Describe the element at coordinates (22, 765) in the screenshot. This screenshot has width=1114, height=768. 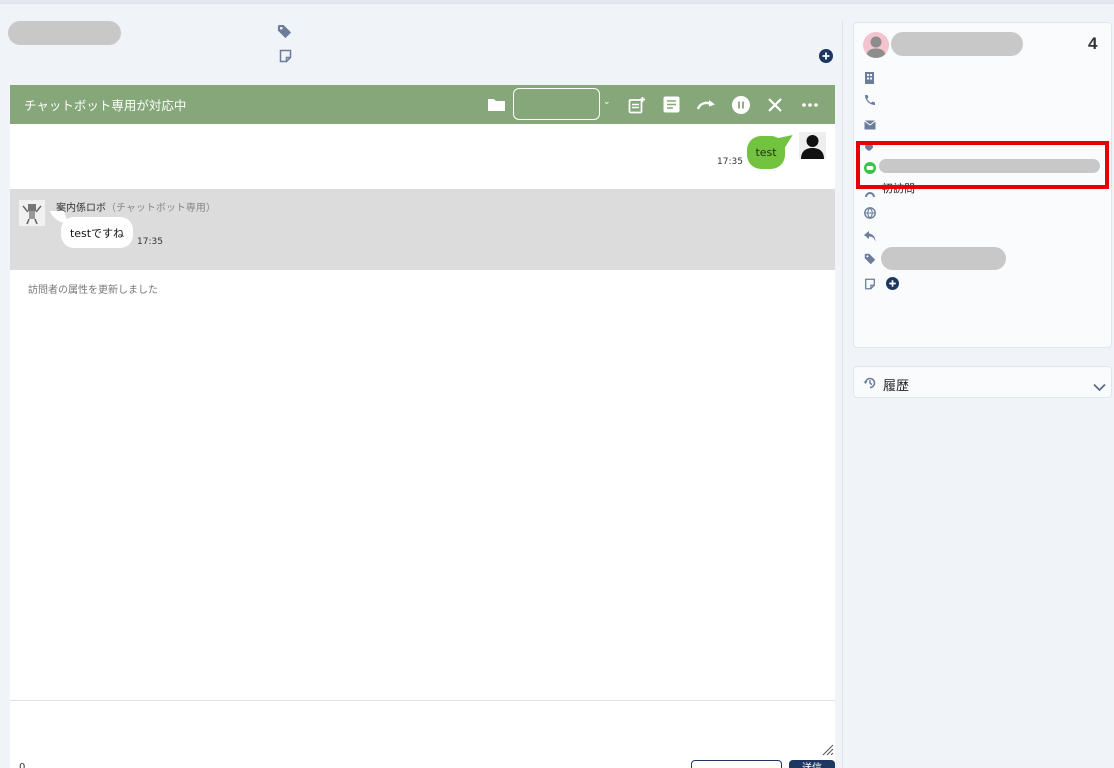
I see `char-counter: 0` at that location.